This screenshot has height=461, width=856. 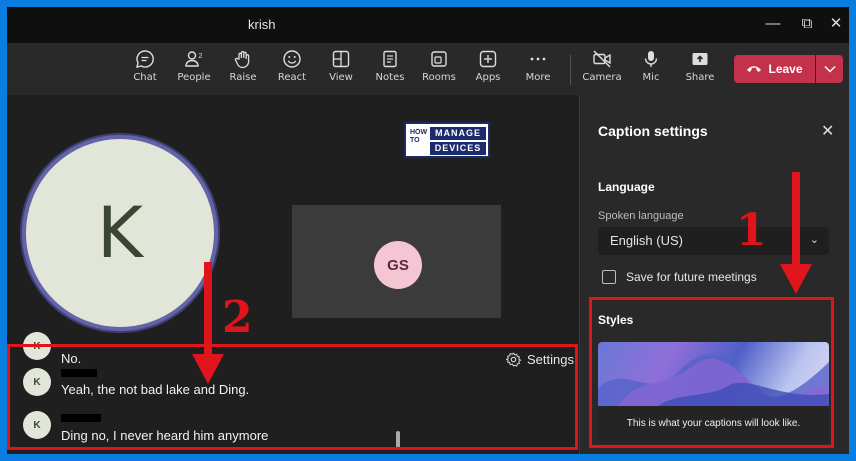 I want to click on styles-highlight-box, so click(x=711, y=372).